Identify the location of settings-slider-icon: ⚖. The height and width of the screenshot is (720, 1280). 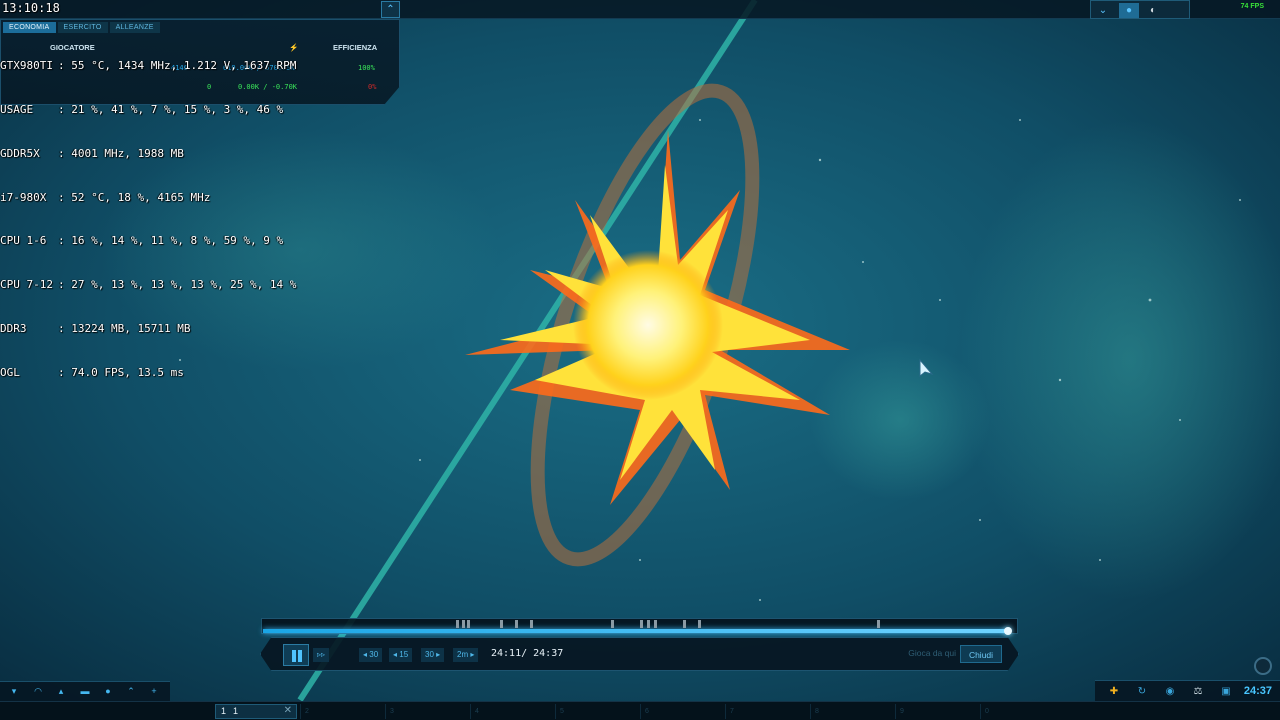
(1198, 691).